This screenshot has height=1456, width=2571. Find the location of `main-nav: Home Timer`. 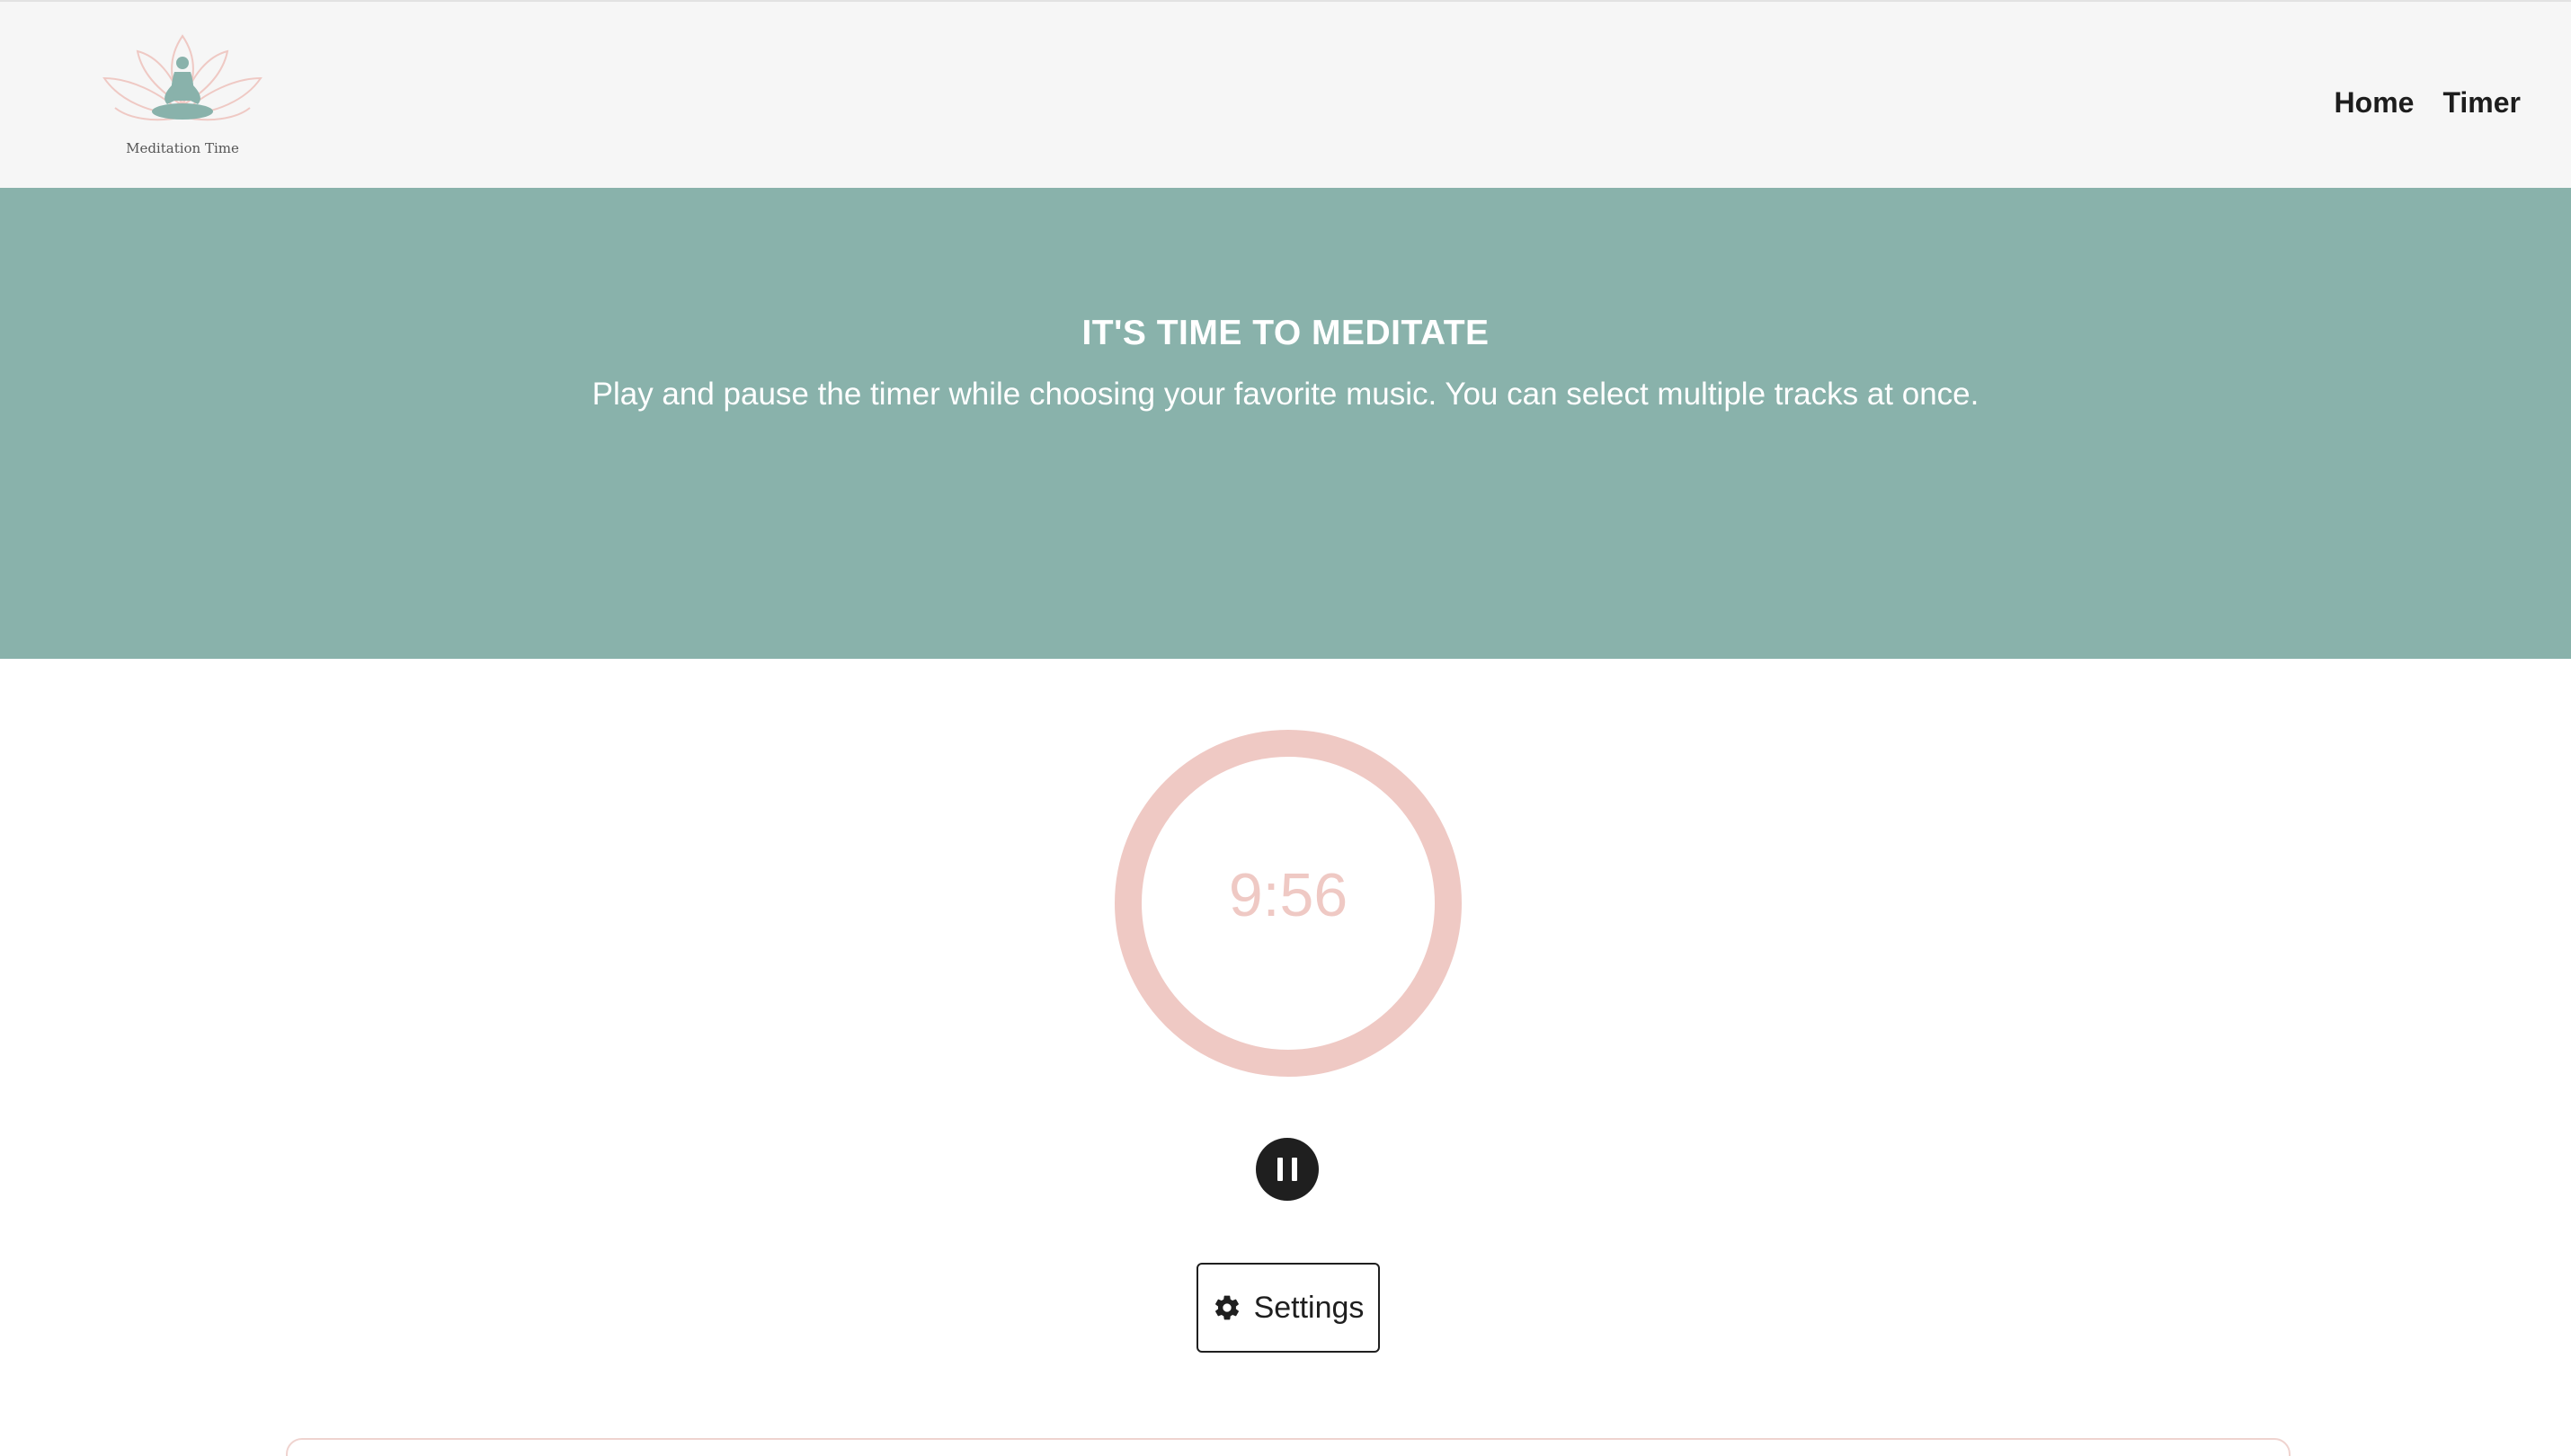

main-nav: Home Timer is located at coordinates (2428, 103).